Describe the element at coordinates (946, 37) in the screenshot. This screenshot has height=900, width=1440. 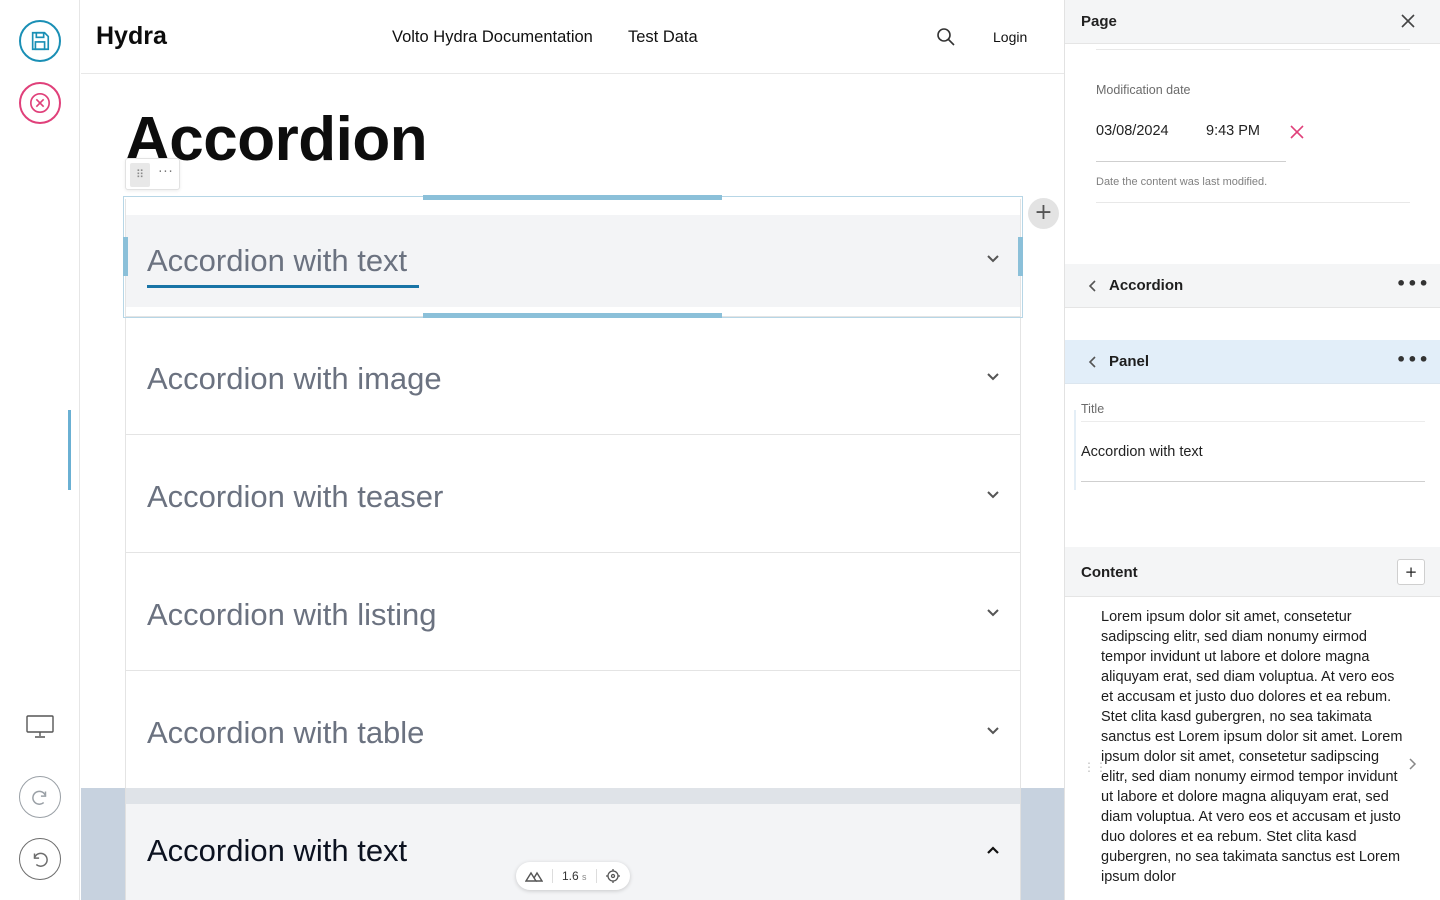
I see `search-icon` at that location.